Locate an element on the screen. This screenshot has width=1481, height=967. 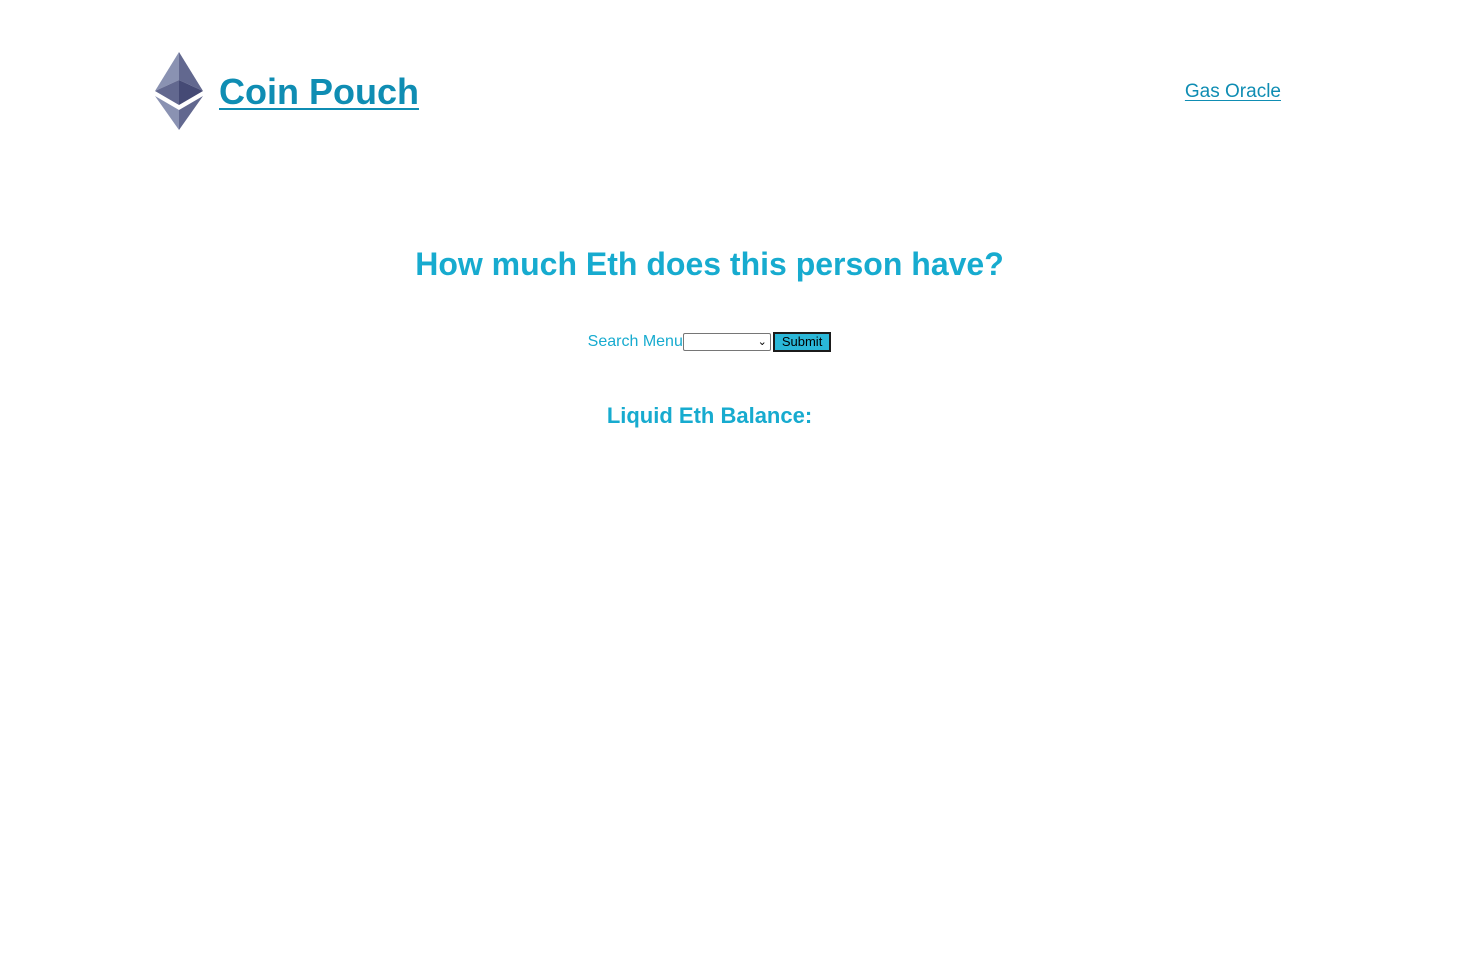
gas-oracle-link: Gas Oracle is located at coordinates (1233, 92).